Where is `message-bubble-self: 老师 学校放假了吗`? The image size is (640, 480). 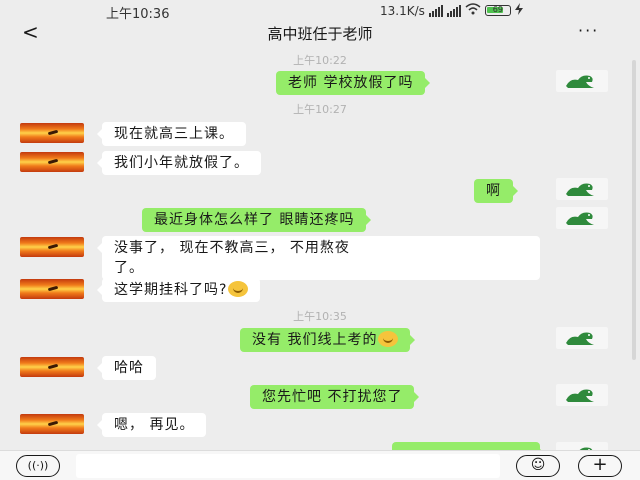
message-bubble-self: 老师 学校放假了吗 is located at coordinates (353, 83).